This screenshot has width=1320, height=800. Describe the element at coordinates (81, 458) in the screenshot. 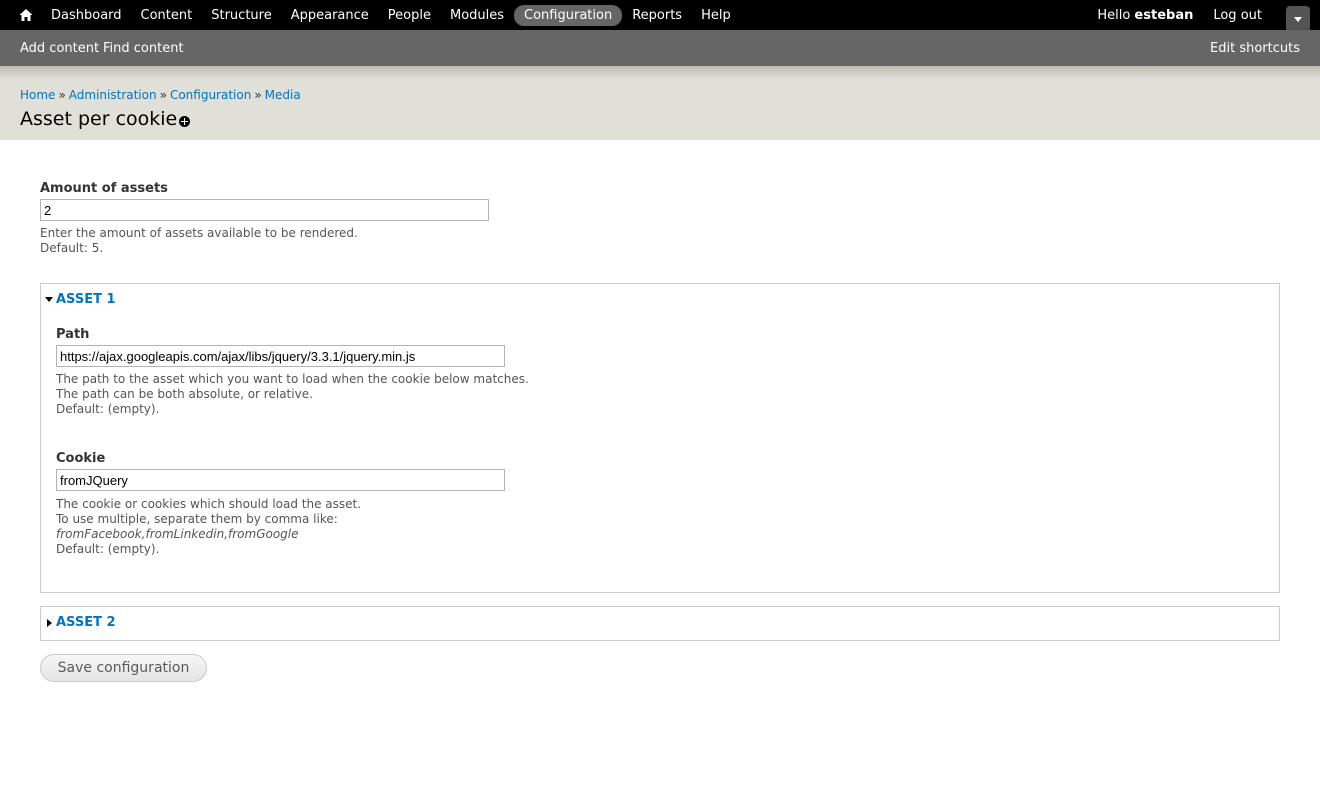

I see `cookie-label: Cookie` at that location.